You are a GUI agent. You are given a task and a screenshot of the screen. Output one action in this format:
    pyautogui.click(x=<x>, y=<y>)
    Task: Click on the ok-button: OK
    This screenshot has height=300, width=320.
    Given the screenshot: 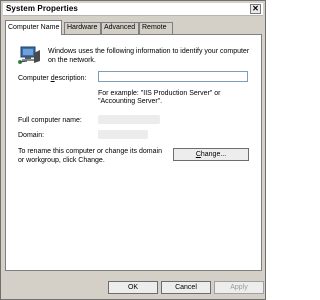 What is the action you would take?
    pyautogui.click(x=133, y=287)
    